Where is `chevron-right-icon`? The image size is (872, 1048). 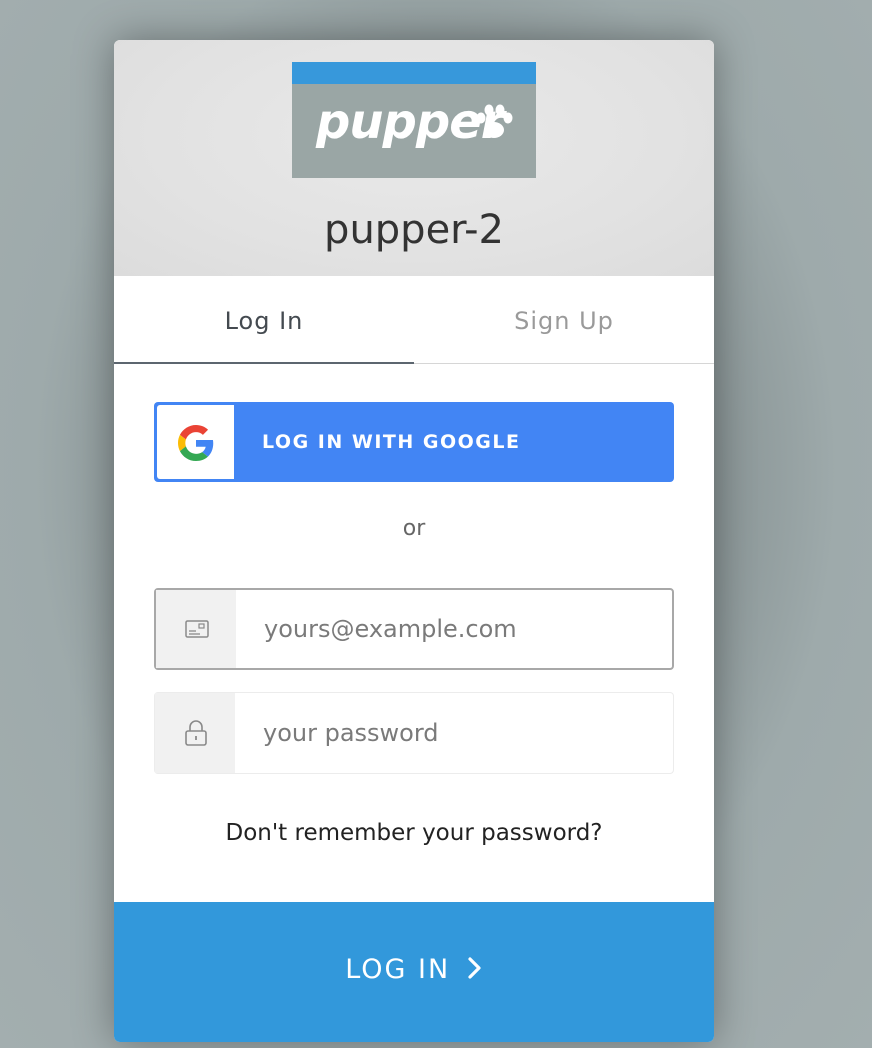 chevron-right-icon is located at coordinates (474, 967).